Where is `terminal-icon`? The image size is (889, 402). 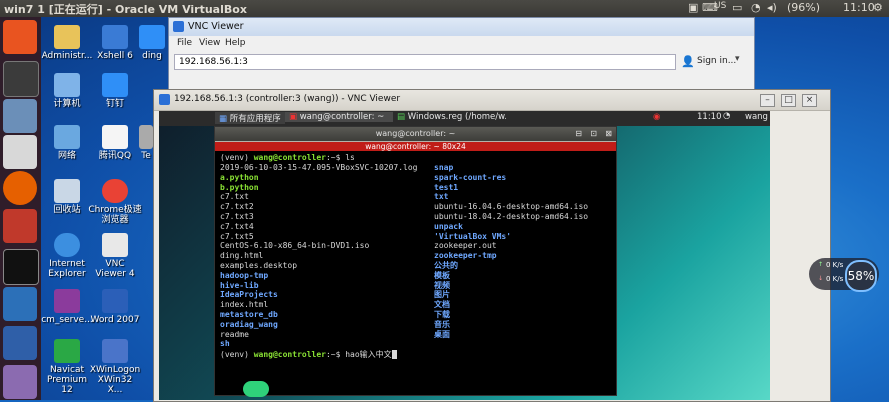 terminal-icon is located at coordinates (21, 267).